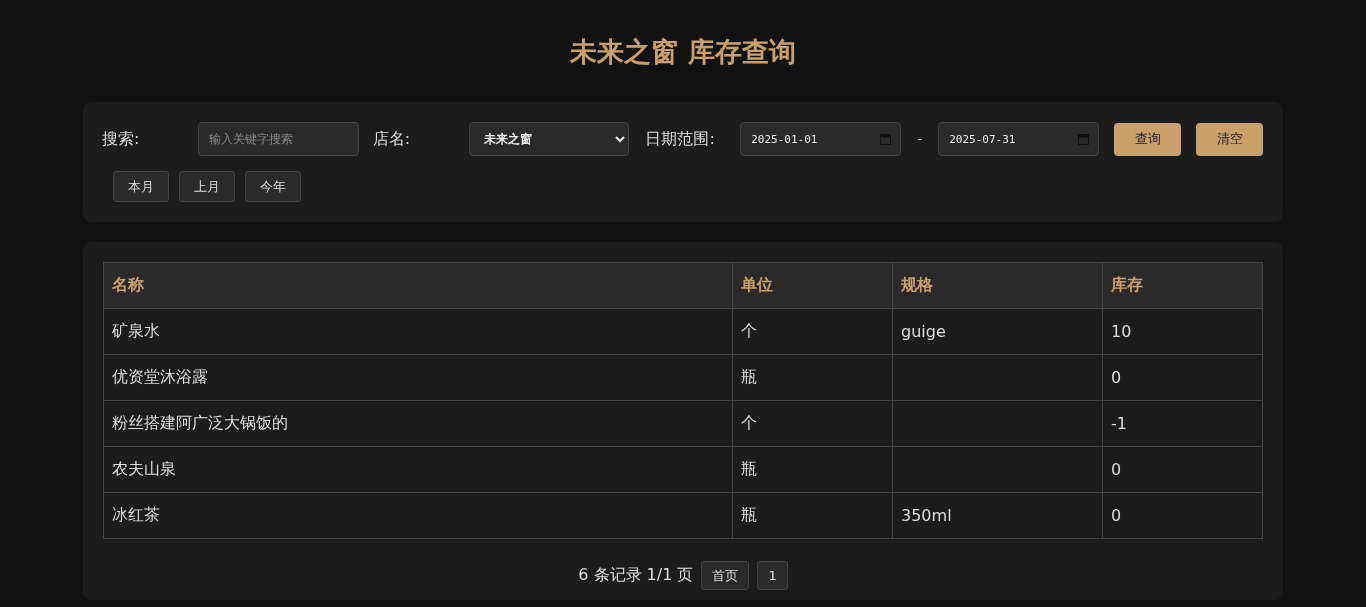  What do you see at coordinates (418, 285) in the screenshot?
I see `column-header: 名称` at bounding box center [418, 285].